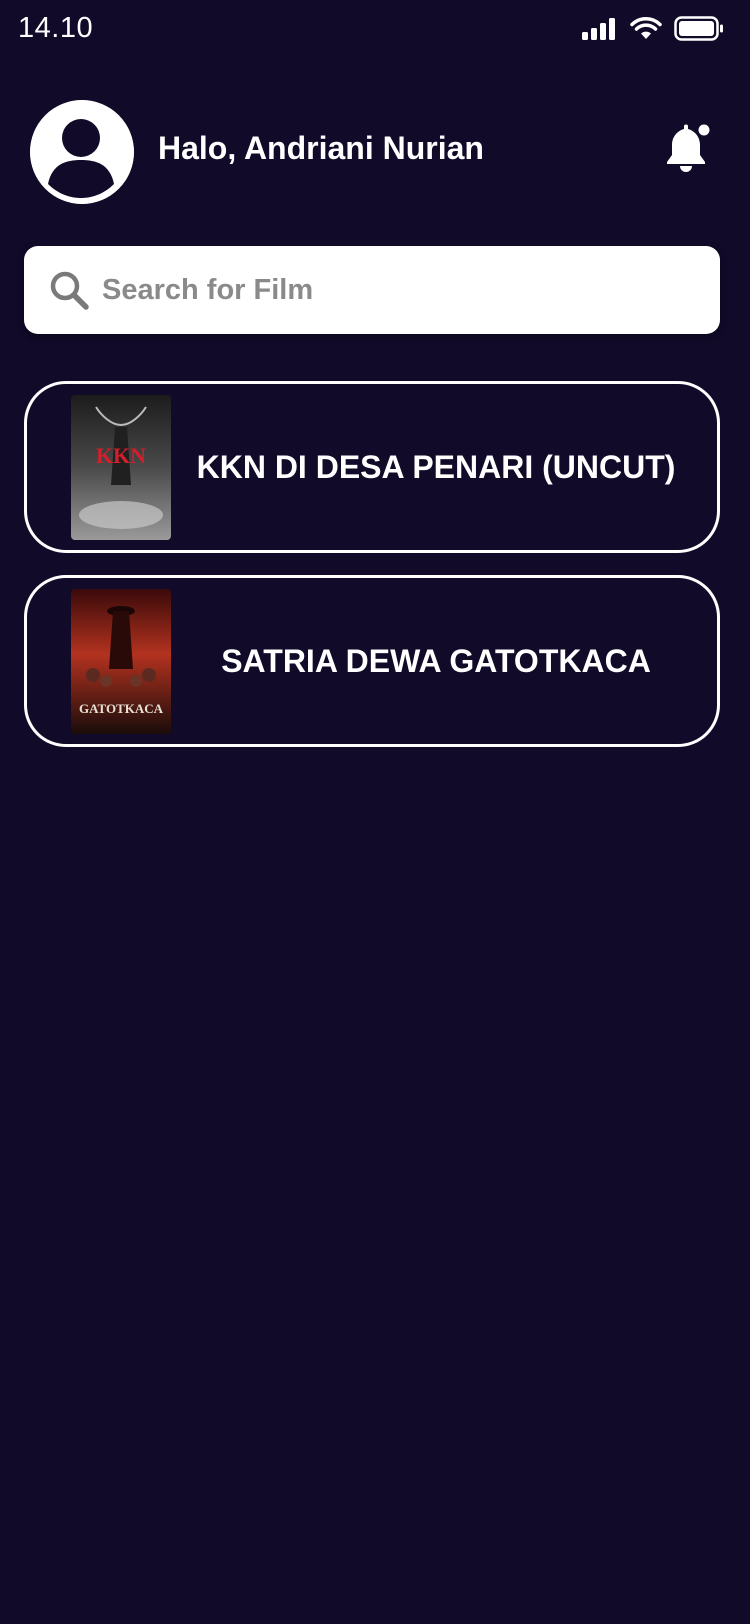 This screenshot has height=1624, width=750. I want to click on film-title: SATRIA DEWA GATOTKACA, so click(436, 660).